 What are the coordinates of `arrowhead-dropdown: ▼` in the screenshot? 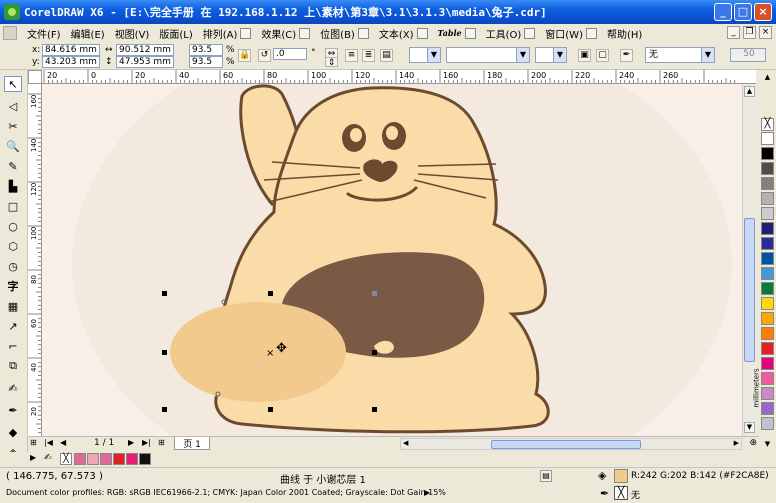 It's located at (551, 55).